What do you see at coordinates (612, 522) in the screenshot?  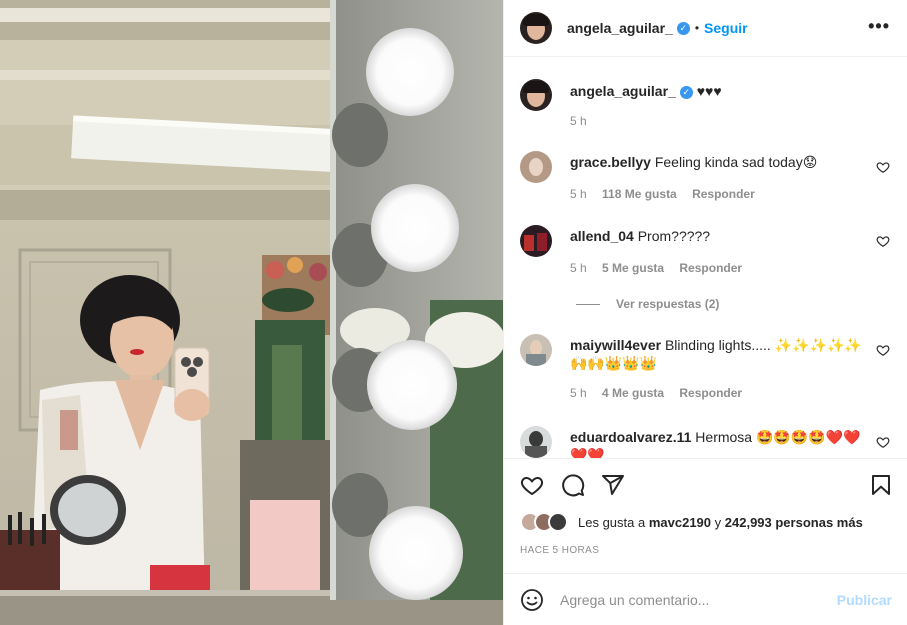 I see `likes-prefix: Les gusta a` at bounding box center [612, 522].